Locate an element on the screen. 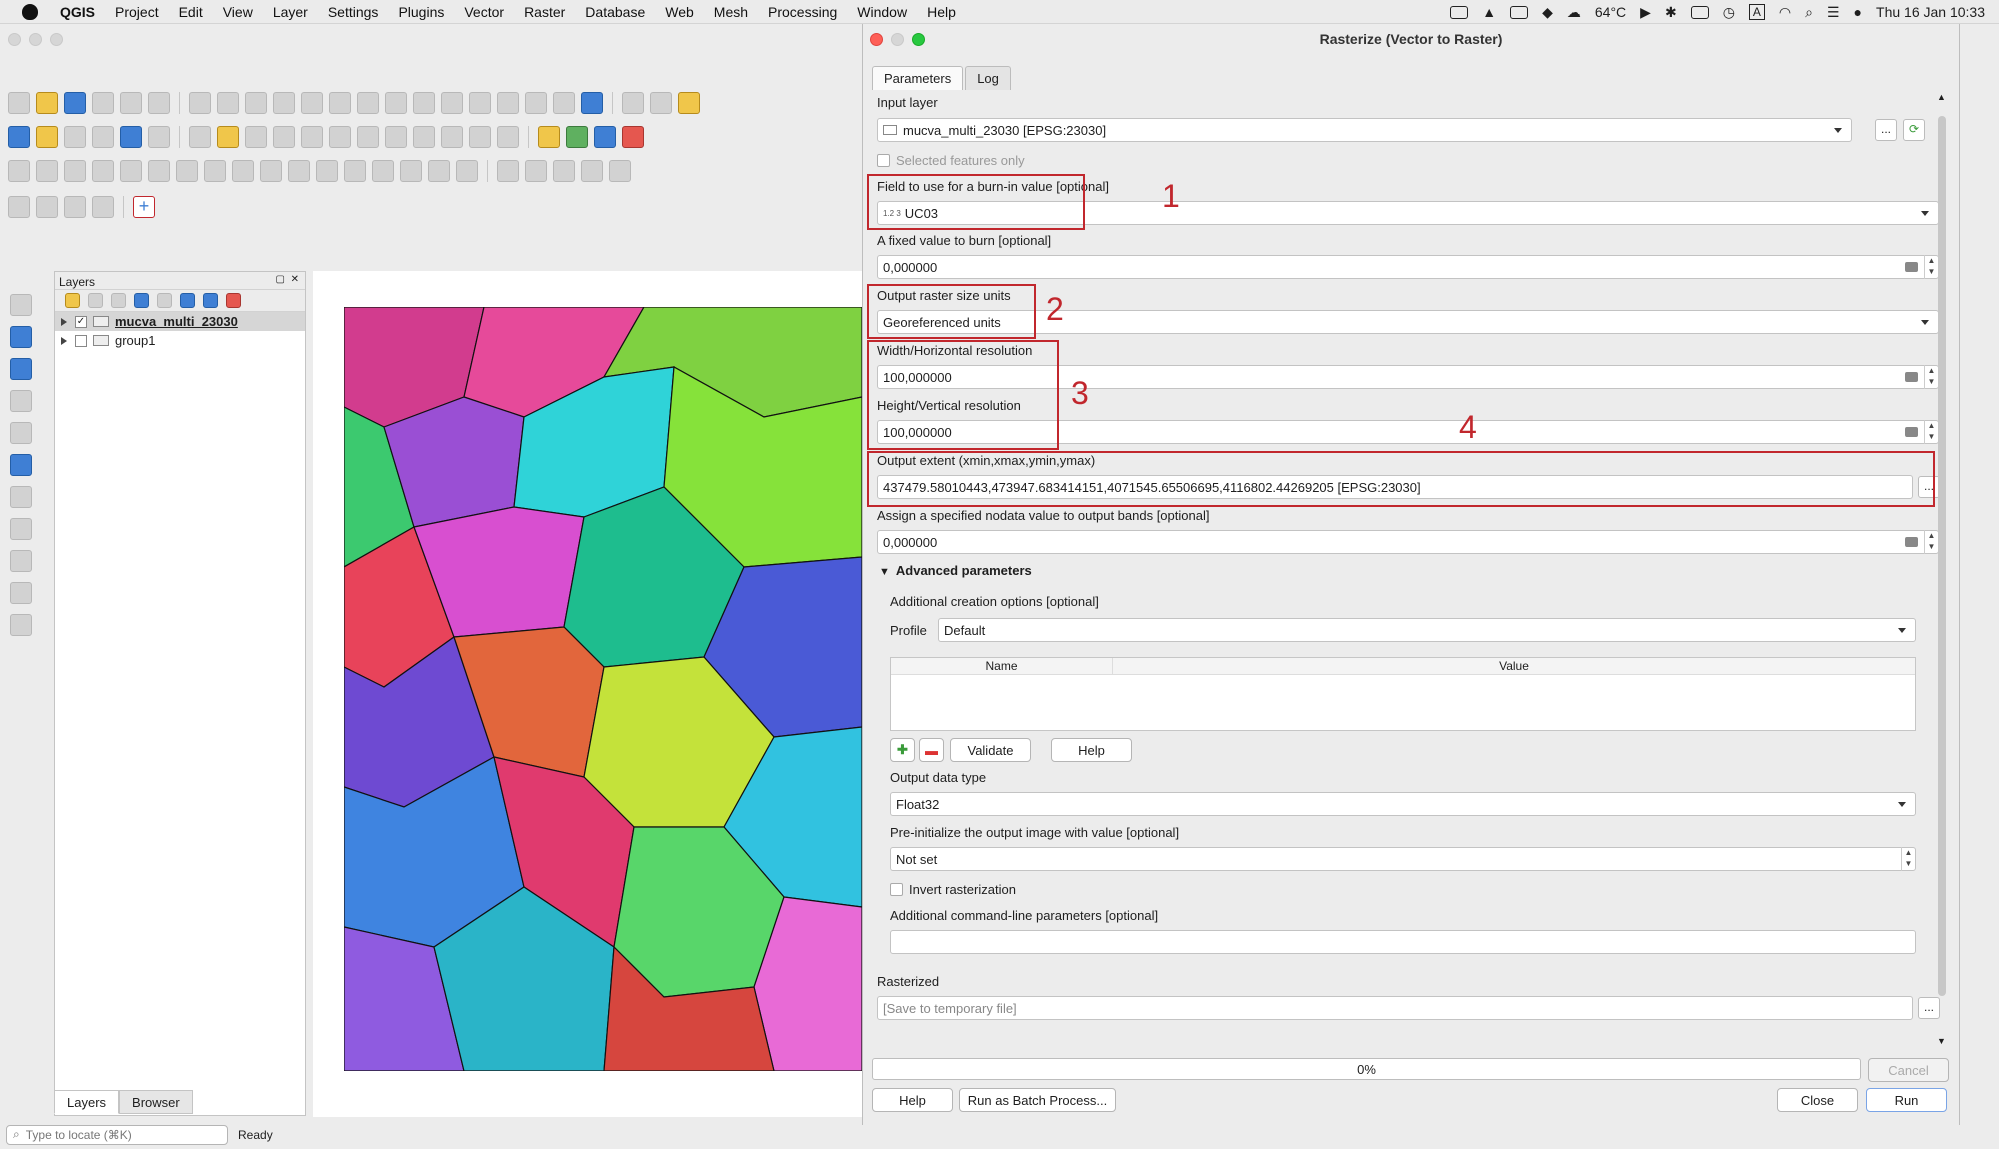 The height and width of the screenshot is (1149, 1999). dialog-zoom-dot is located at coordinates (918, 39).